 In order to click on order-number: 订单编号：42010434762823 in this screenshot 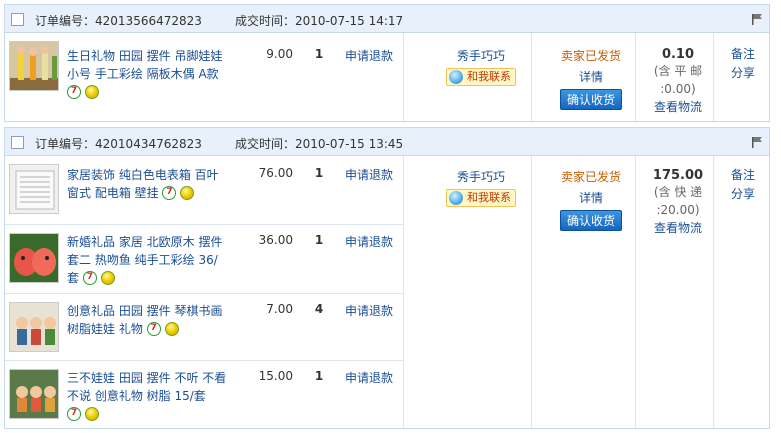, I will do `click(118, 144)`.